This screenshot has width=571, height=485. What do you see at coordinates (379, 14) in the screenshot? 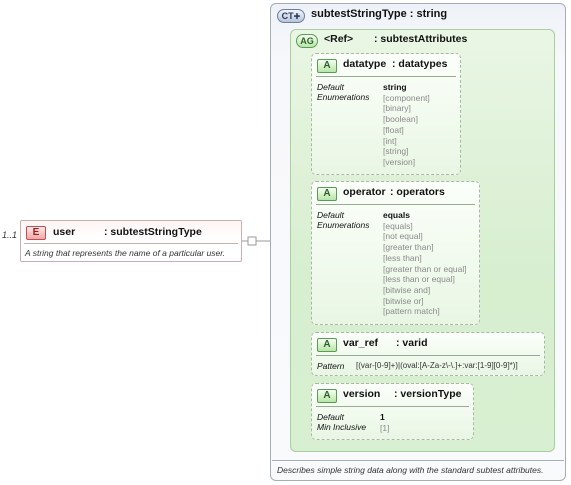
I see `complex-type-title: subtestStringType : string` at bounding box center [379, 14].